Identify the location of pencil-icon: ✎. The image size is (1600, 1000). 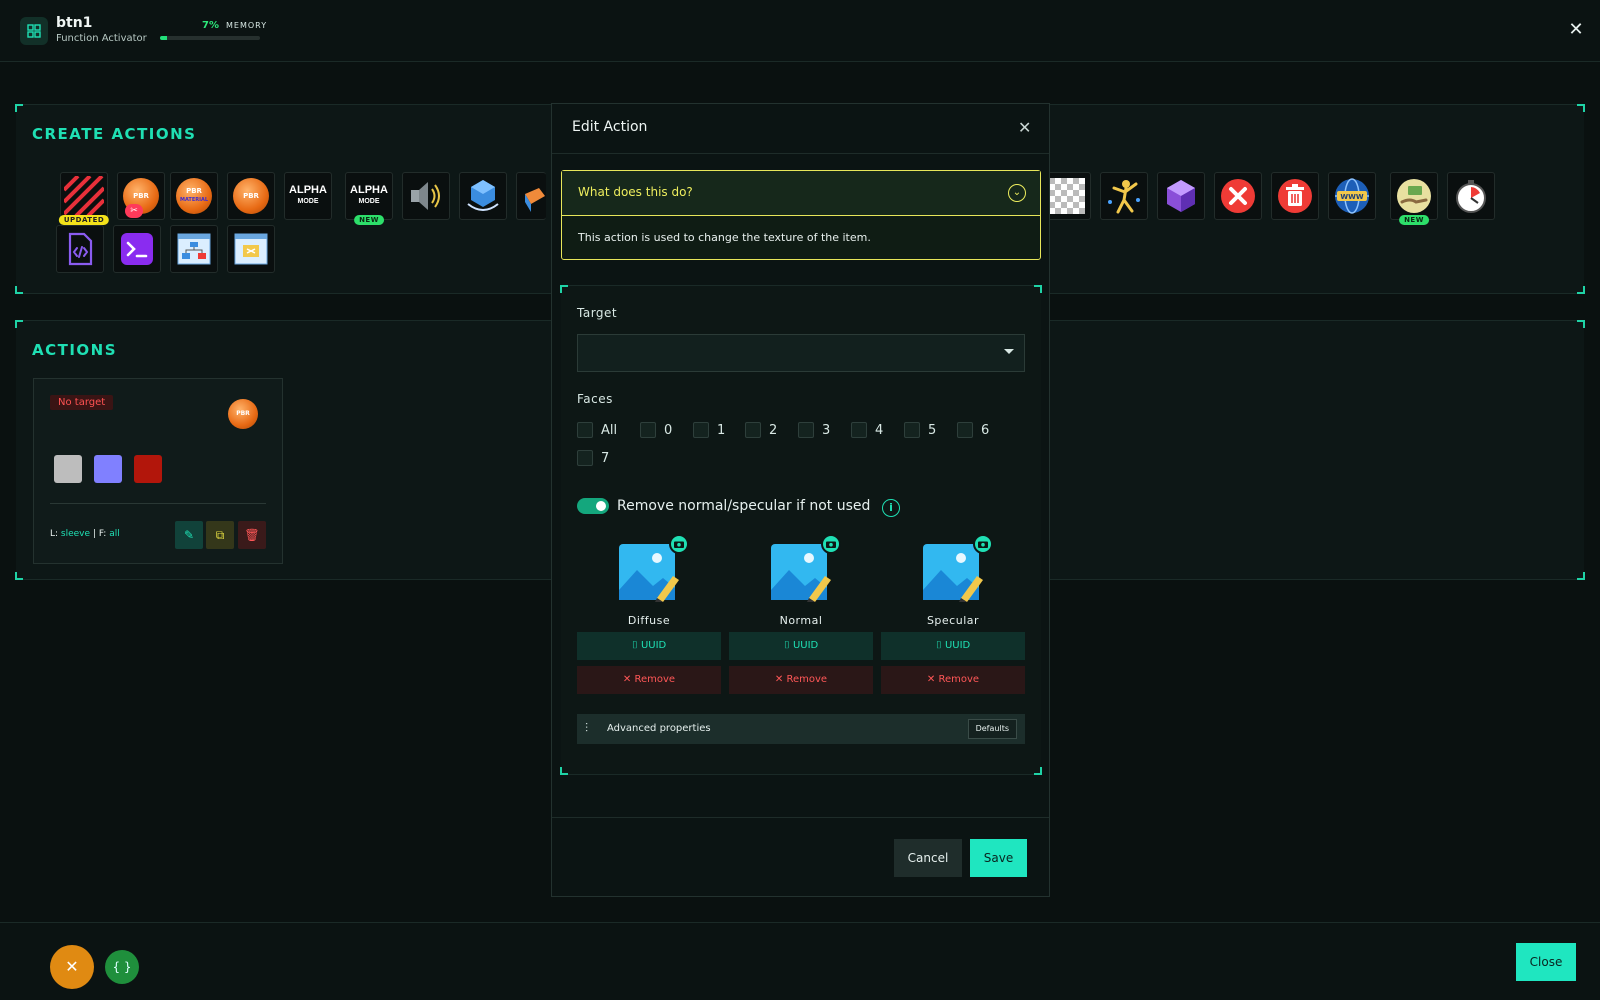
(189, 535).